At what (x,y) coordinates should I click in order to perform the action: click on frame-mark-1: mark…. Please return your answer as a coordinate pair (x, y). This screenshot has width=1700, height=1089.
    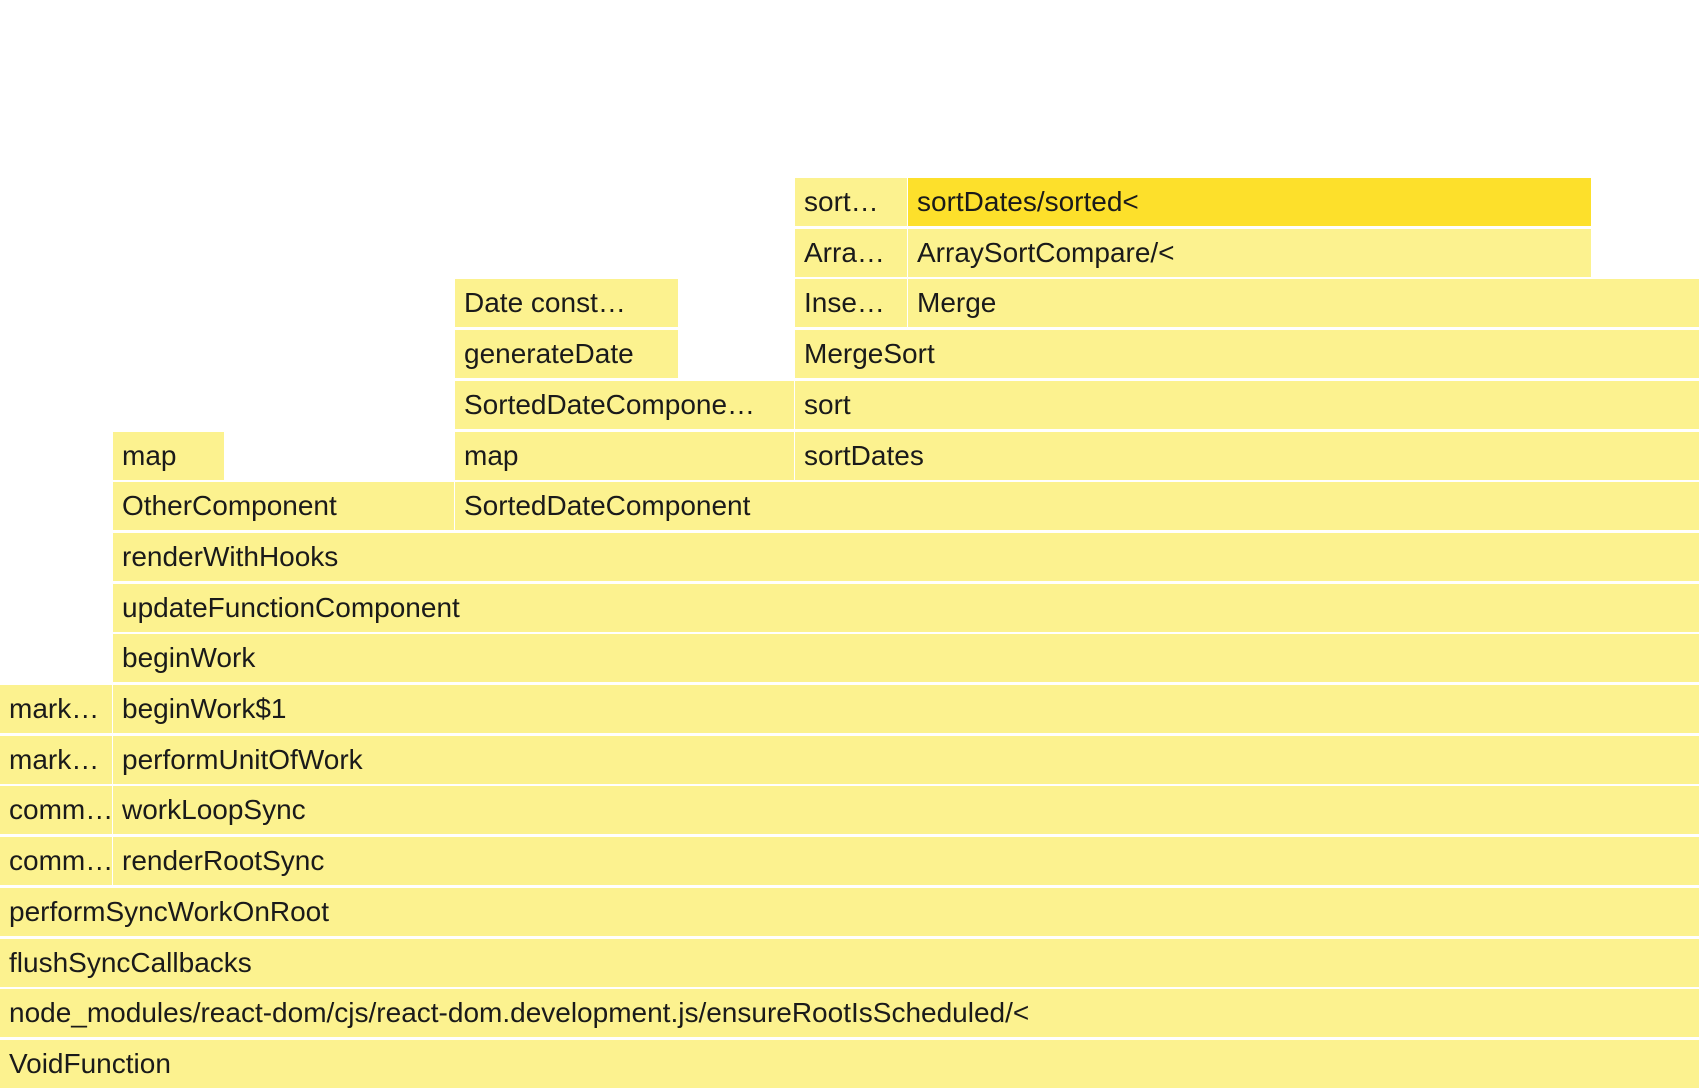
    Looking at the image, I should click on (56, 709).